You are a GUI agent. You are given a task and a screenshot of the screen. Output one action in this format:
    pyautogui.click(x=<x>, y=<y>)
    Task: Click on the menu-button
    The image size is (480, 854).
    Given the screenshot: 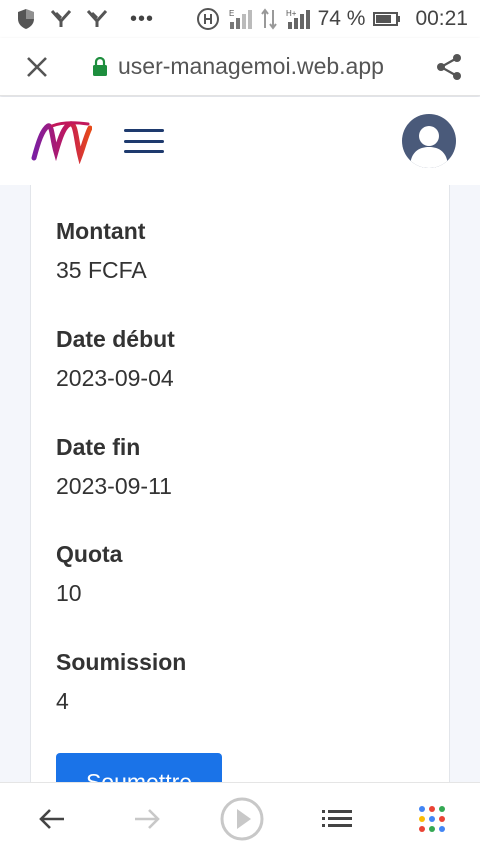 What is the action you would take?
    pyautogui.click(x=144, y=141)
    